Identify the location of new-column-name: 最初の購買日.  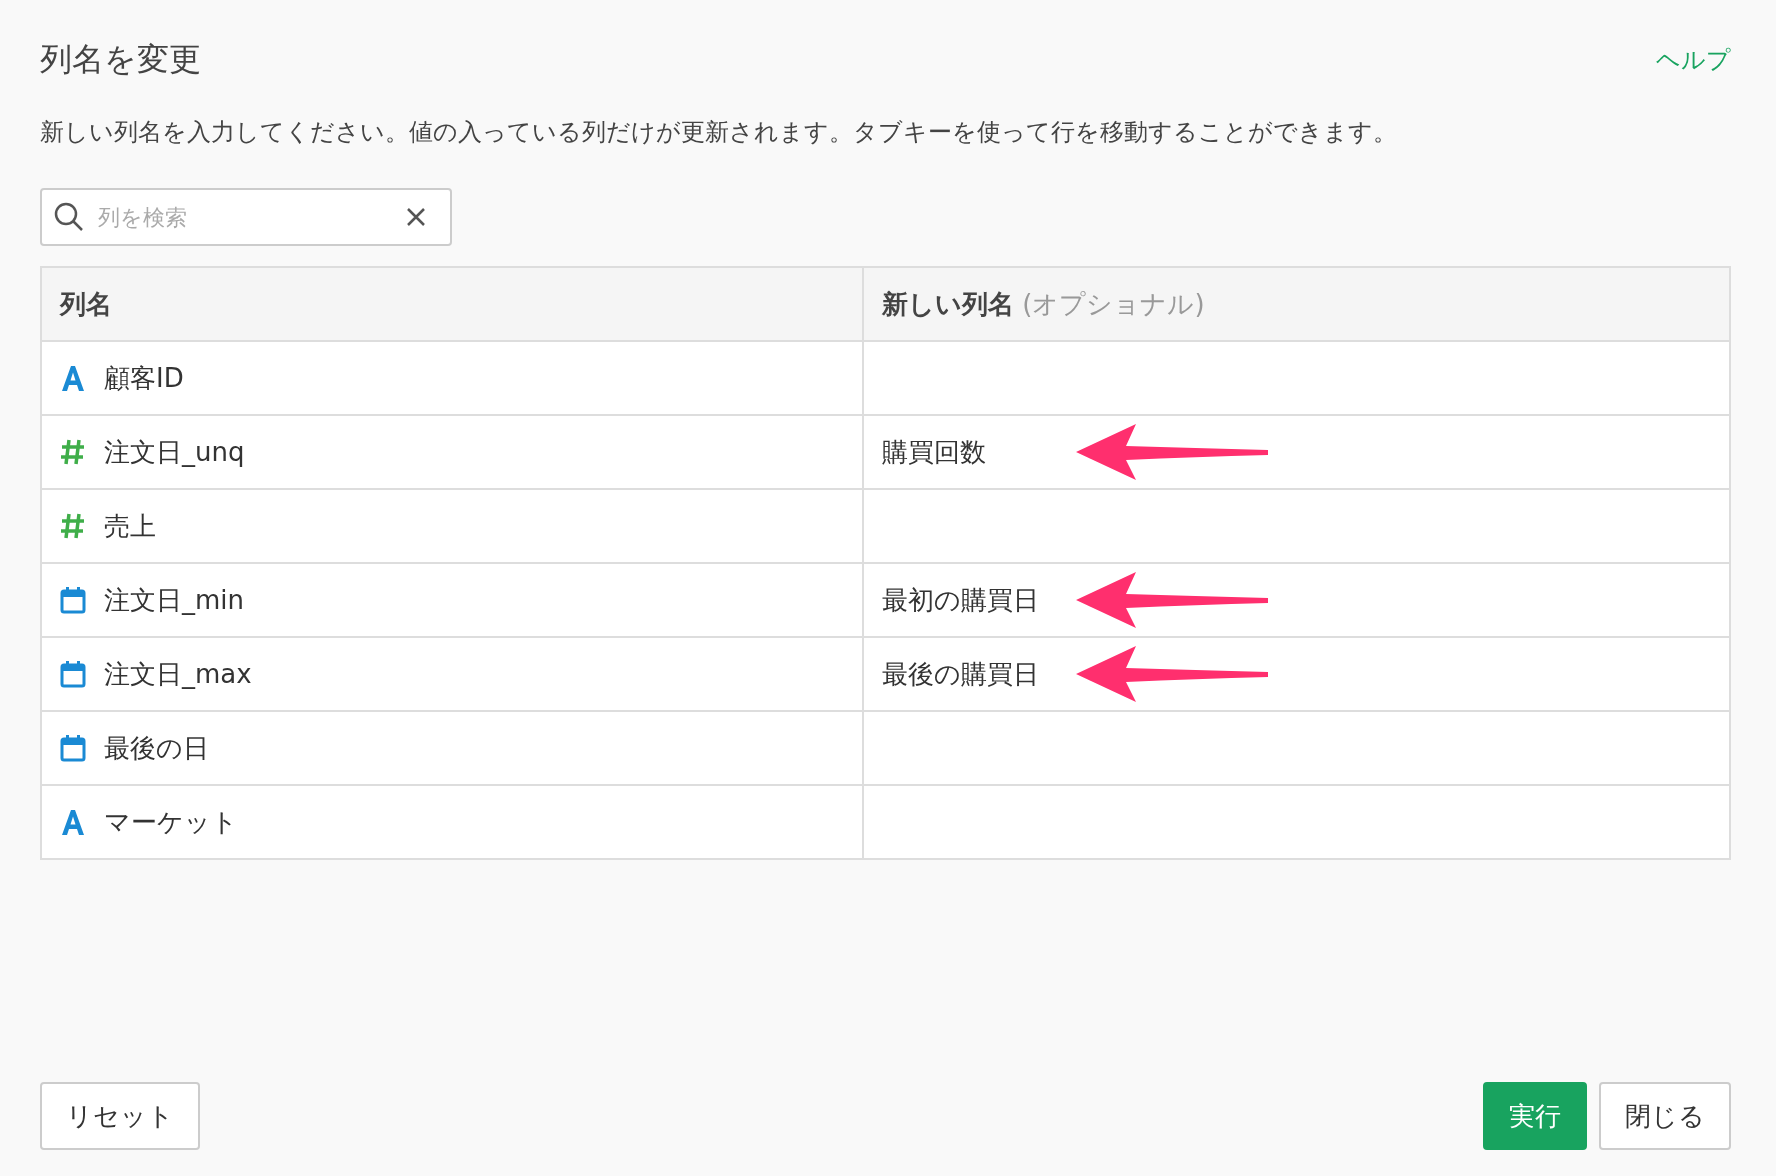
(960, 600).